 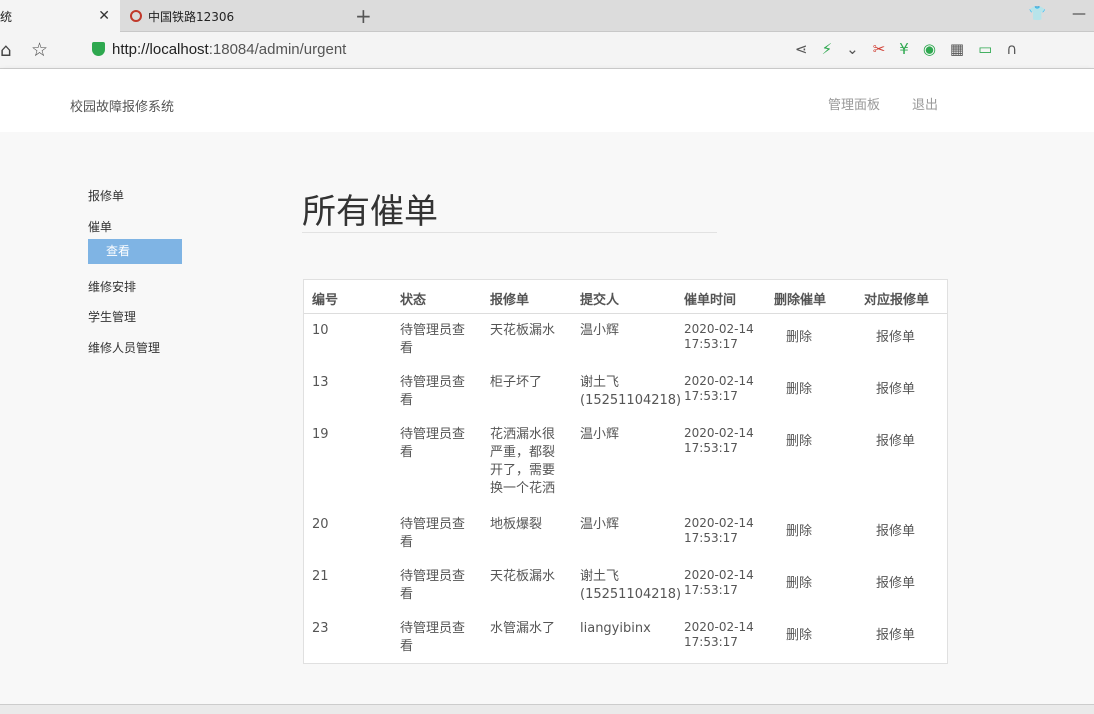 I want to click on new-tab-icon: +, so click(x=363, y=16).